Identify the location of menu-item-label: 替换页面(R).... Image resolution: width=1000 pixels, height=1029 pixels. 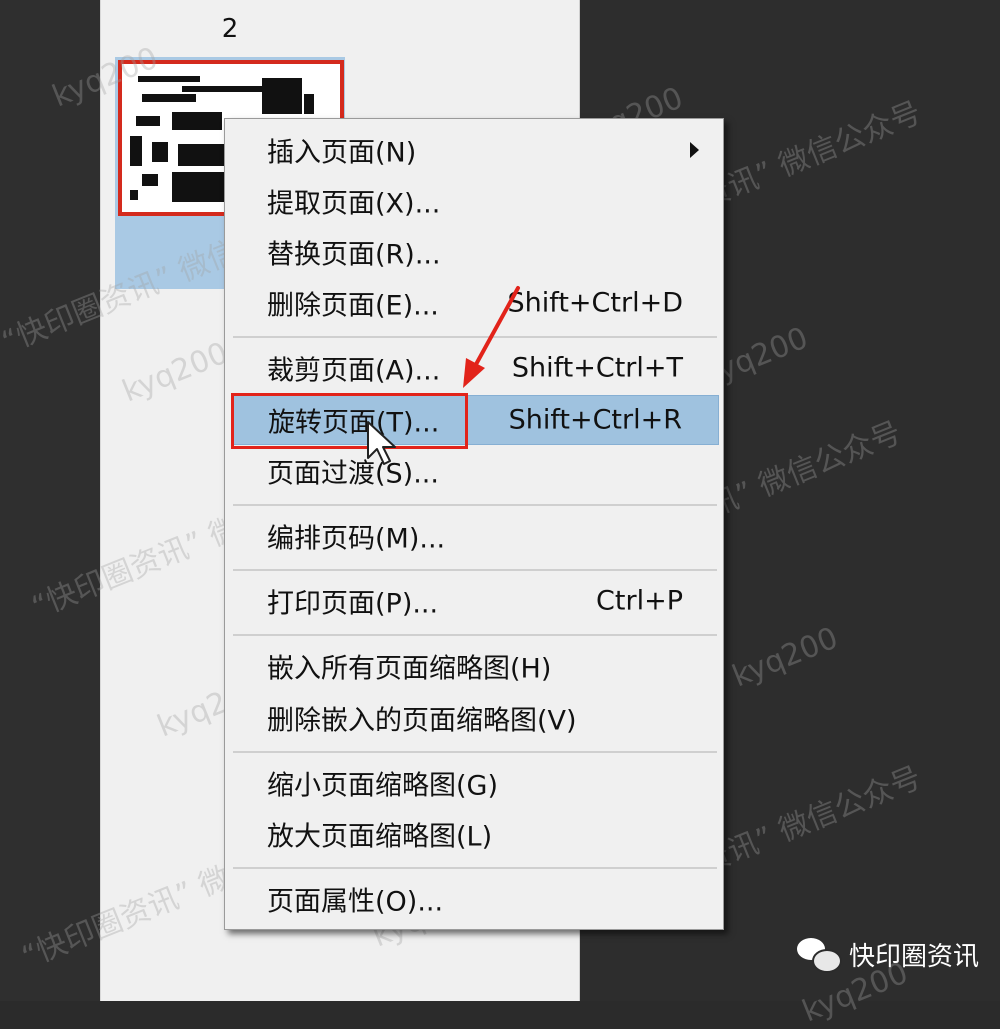
(354, 255).